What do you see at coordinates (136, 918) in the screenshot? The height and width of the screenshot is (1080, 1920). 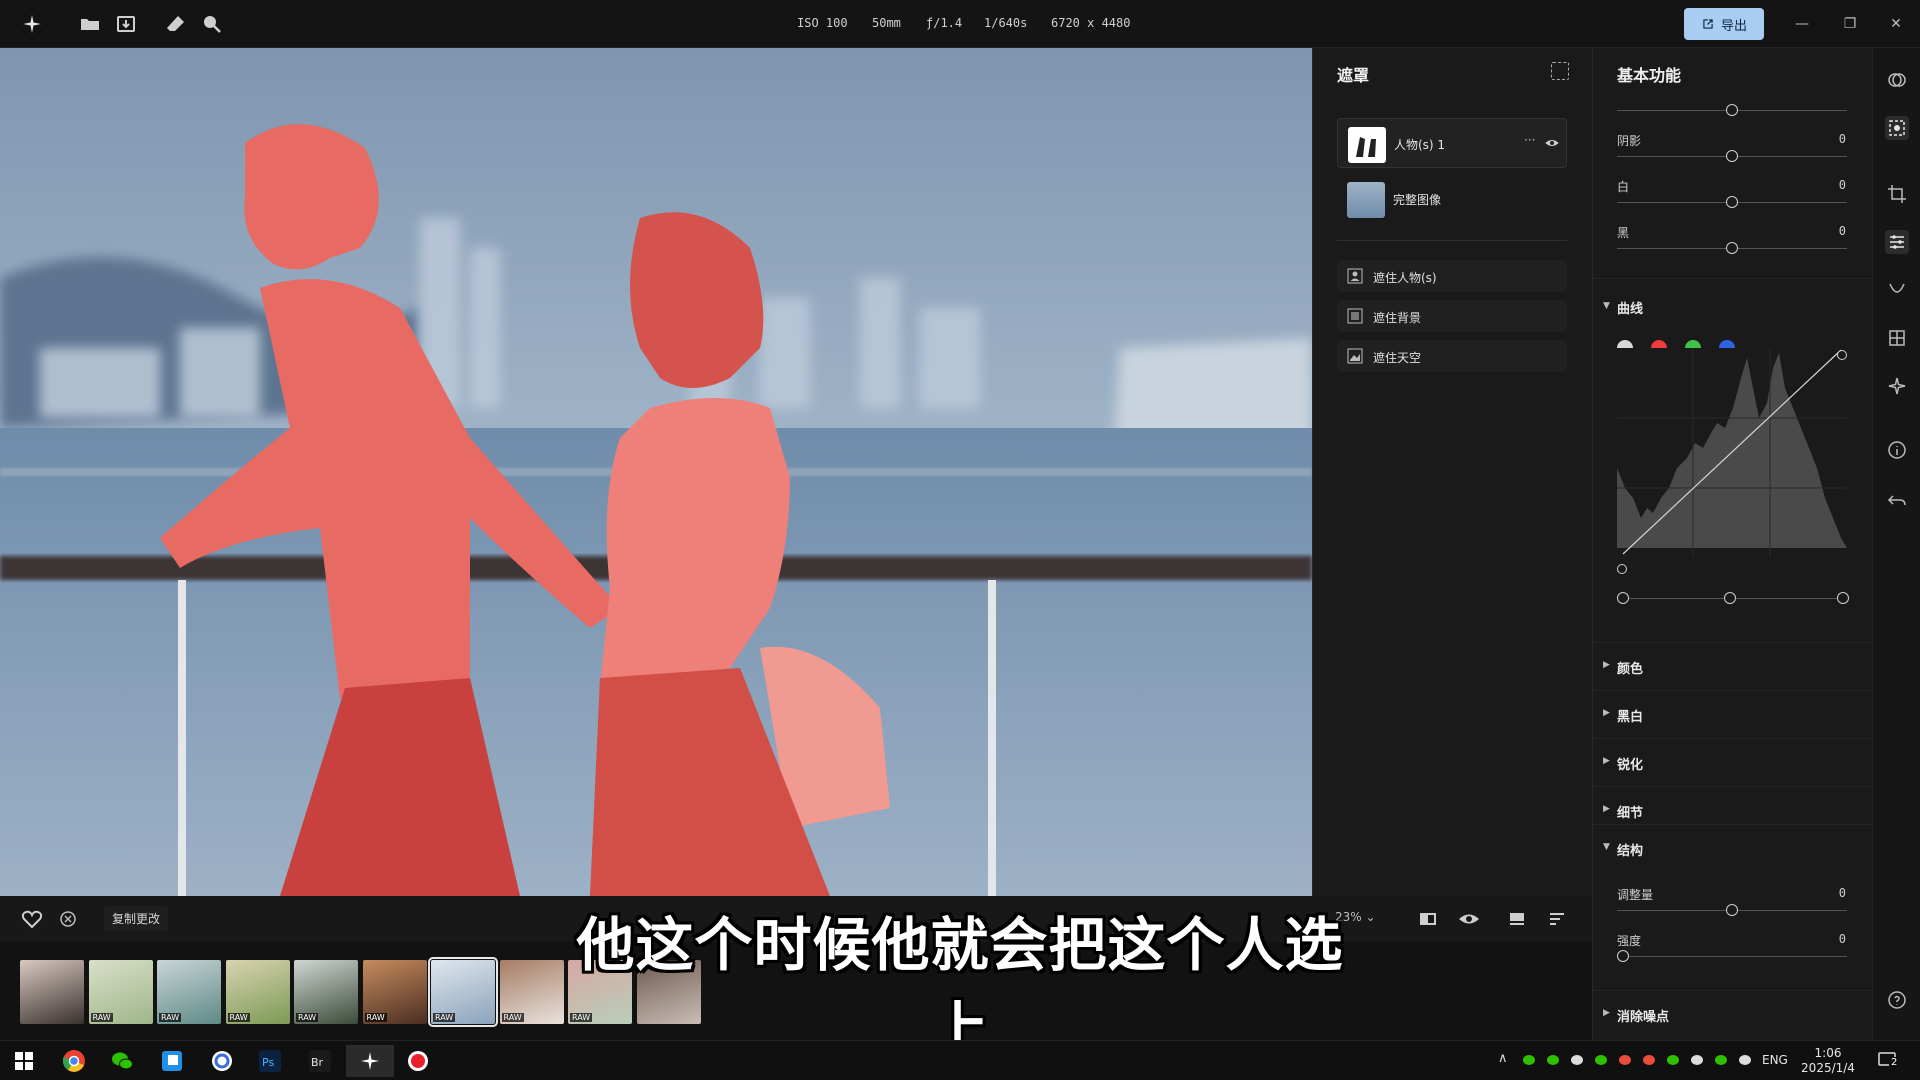 I see `copy-changes-button: 复制更改` at bounding box center [136, 918].